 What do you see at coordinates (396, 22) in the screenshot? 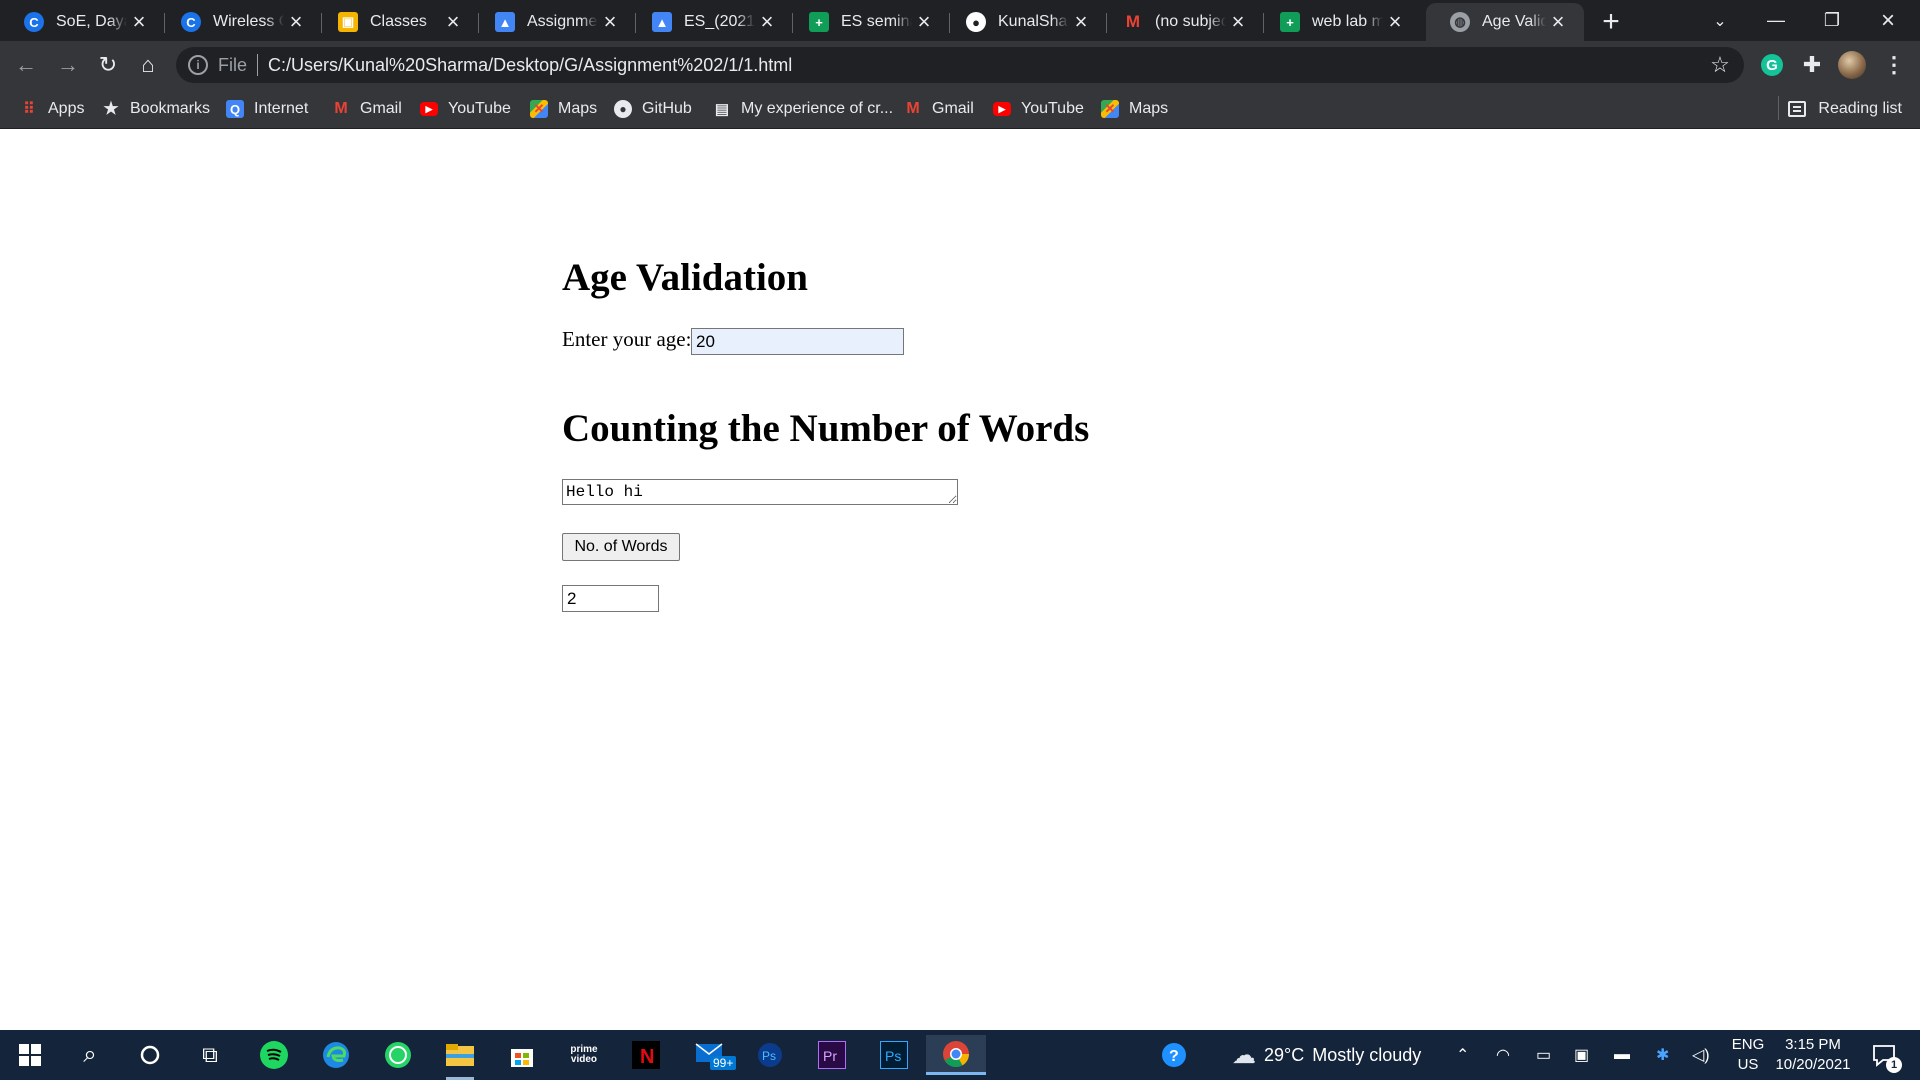
I see `tab-classes: ▣ Classes ×` at bounding box center [396, 22].